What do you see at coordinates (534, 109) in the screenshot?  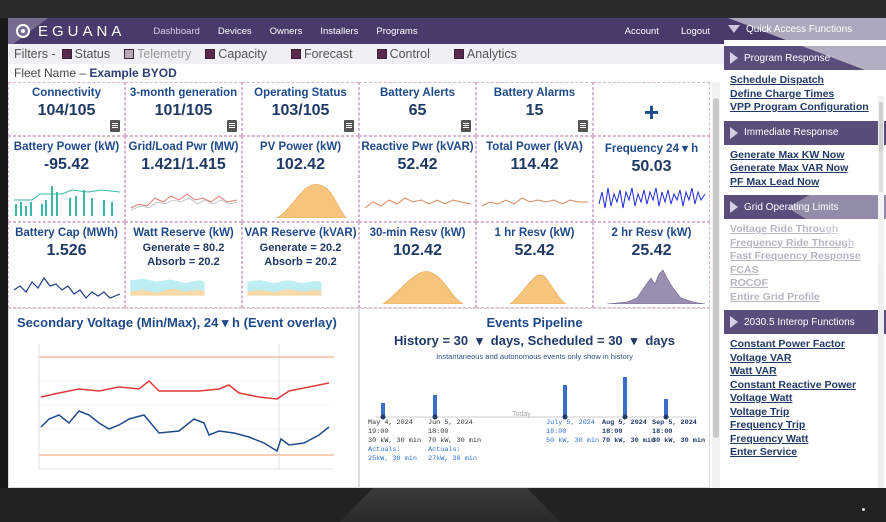 I see `tile-battery-alarms: Battery Alarms 15` at bounding box center [534, 109].